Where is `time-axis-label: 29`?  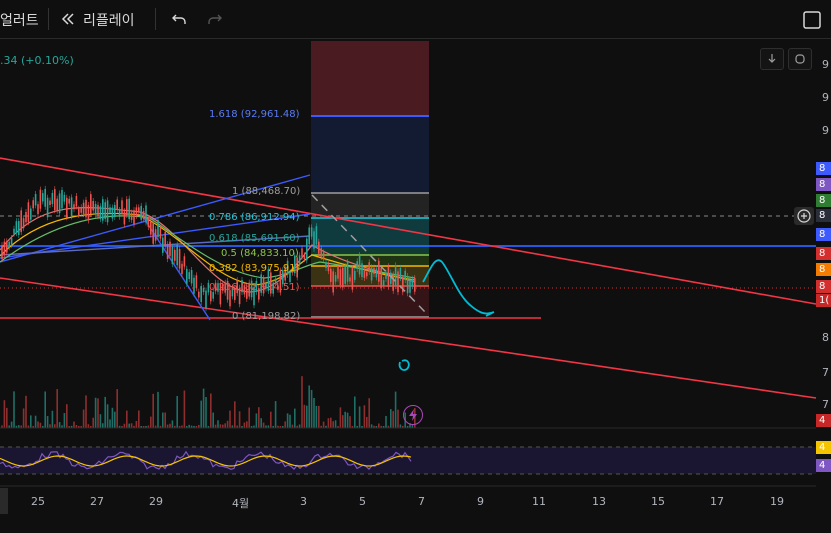 time-axis-label: 29 is located at coordinates (156, 501).